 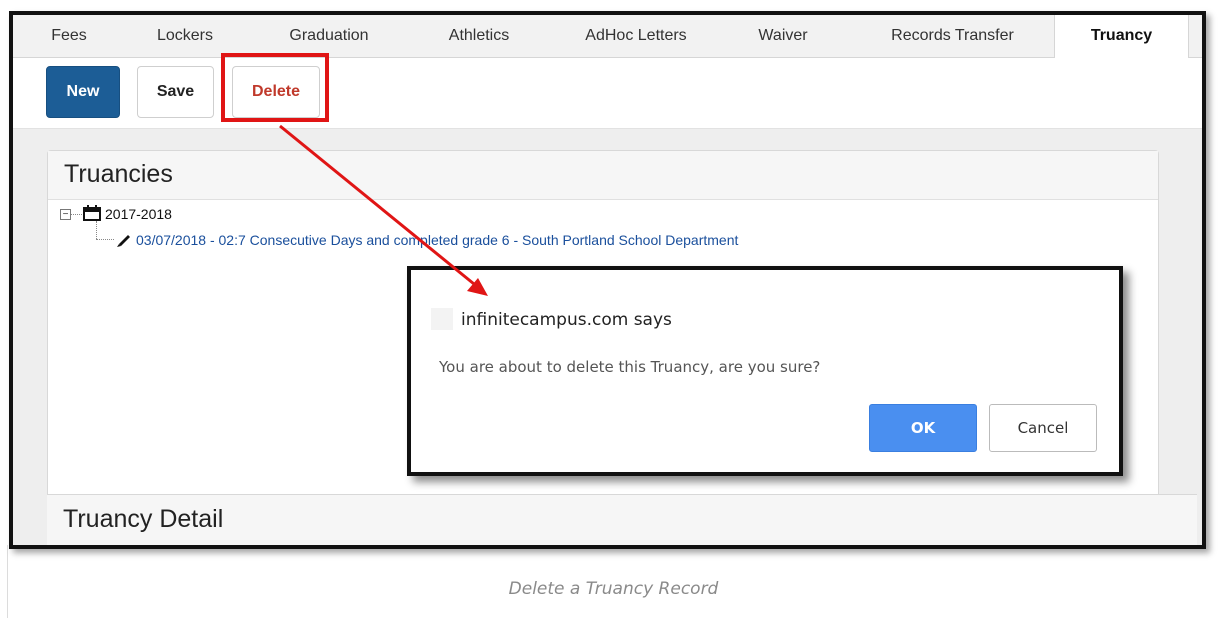 What do you see at coordinates (603, 175) in the screenshot?
I see `truancies-header: Truancies` at bounding box center [603, 175].